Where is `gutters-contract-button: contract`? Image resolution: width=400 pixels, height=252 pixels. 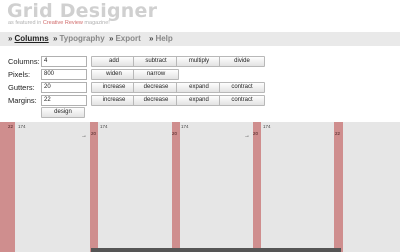 gutters-contract-button: contract is located at coordinates (242, 87).